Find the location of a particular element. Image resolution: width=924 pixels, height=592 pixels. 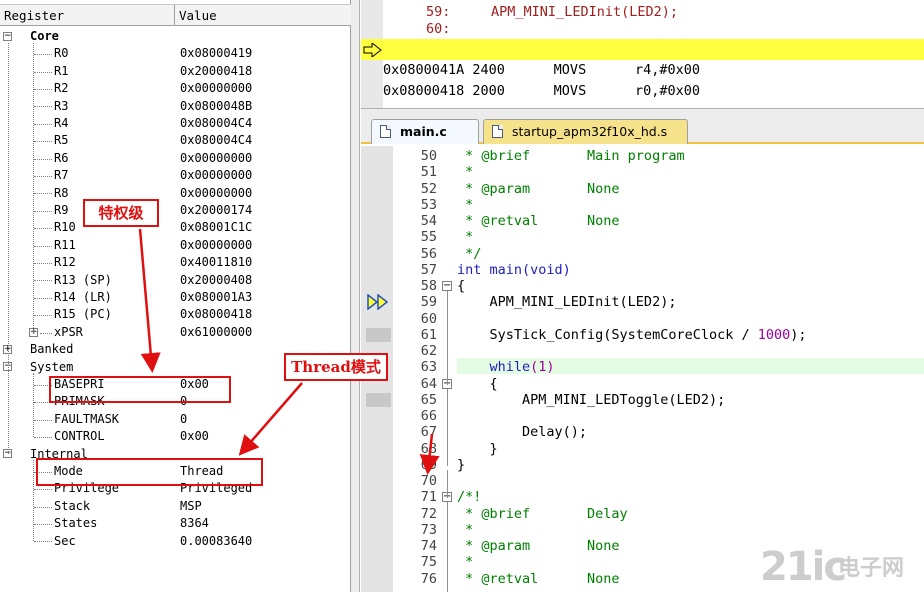

arrow-to-mode is located at coordinates (270, 419).